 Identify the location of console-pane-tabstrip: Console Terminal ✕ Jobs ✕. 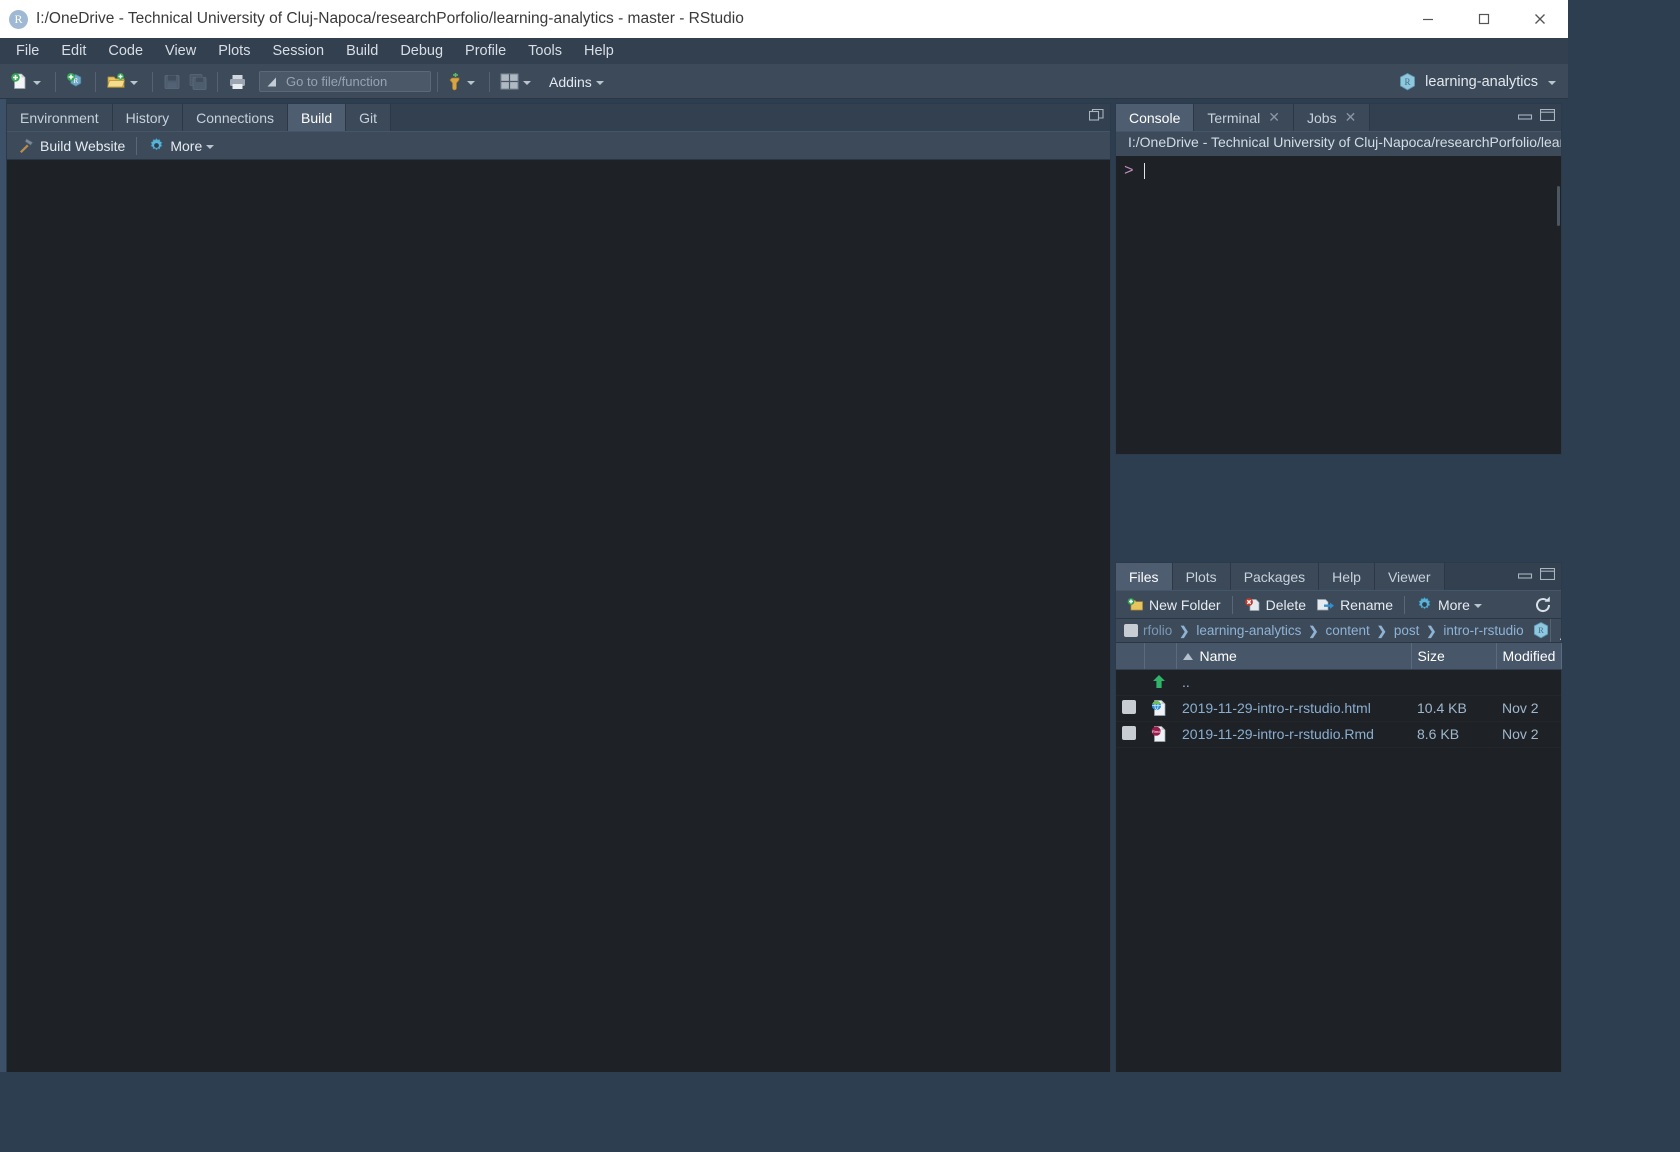
(1338, 118).